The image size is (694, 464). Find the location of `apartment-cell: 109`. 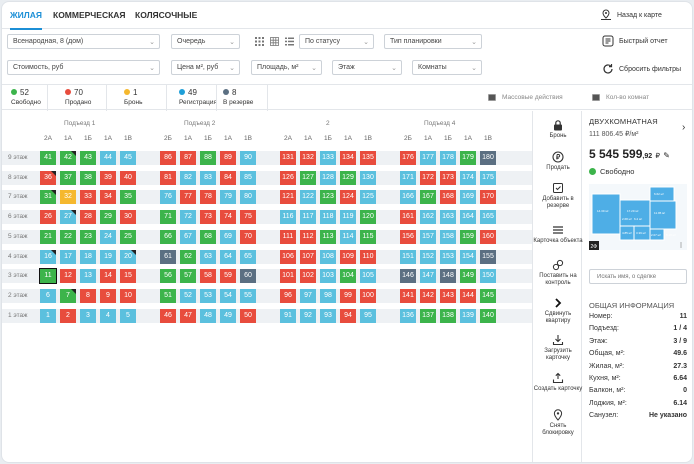

apartment-cell: 109 is located at coordinates (348, 256).